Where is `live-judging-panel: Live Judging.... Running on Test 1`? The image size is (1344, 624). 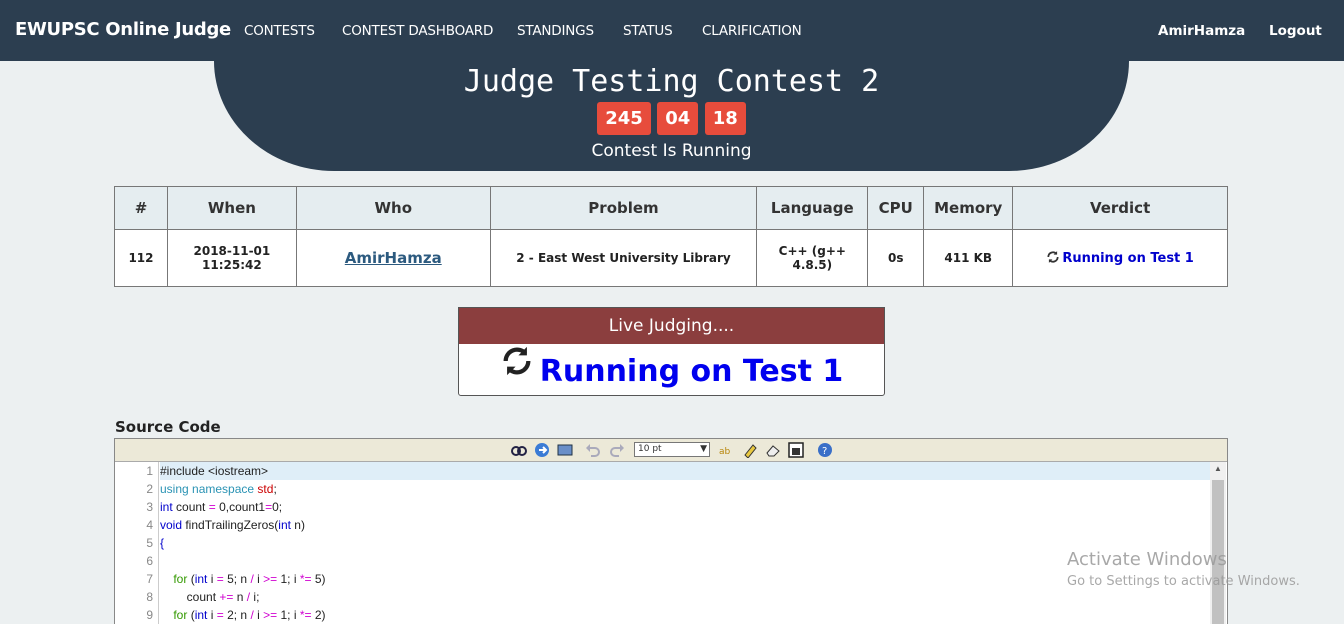 live-judging-panel: Live Judging.... Running on Test 1 is located at coordinates (671, 351).